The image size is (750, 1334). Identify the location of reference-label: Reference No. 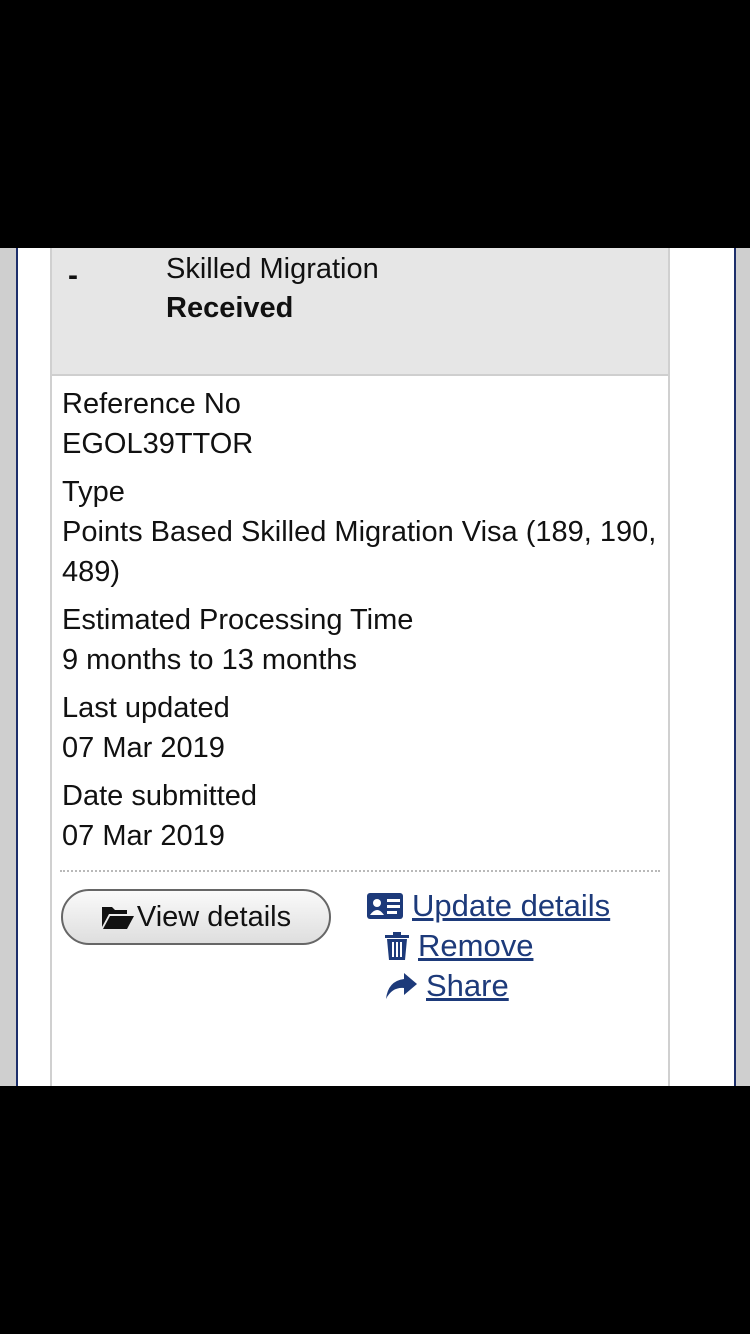
(151, 404).